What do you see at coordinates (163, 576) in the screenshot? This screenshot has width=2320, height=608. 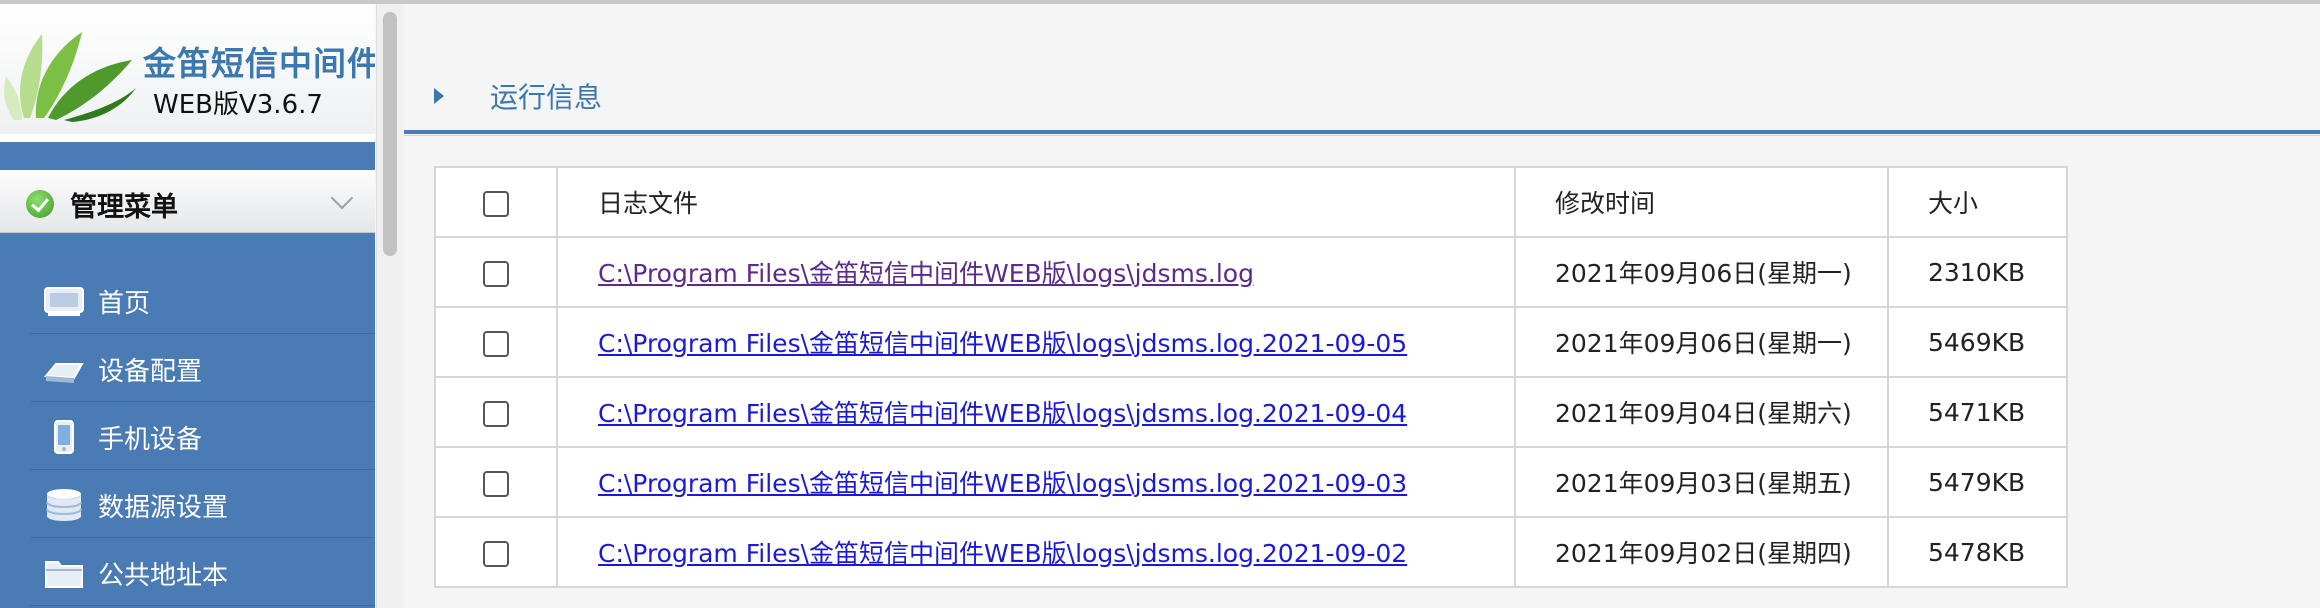 I see `sidebar-item-label: 公共地址本` at bounding box center [163, 576].